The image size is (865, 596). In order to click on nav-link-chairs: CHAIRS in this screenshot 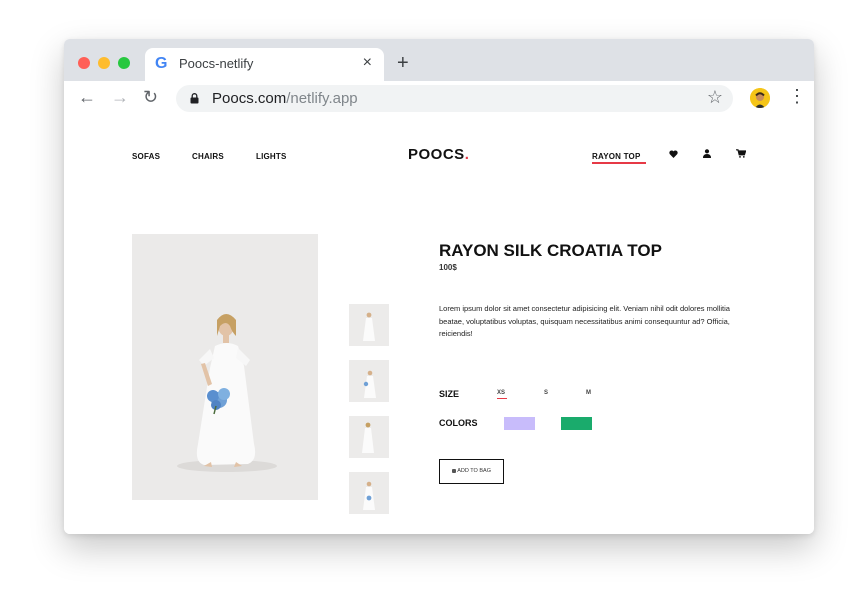, I will do `click(208, 156)`.